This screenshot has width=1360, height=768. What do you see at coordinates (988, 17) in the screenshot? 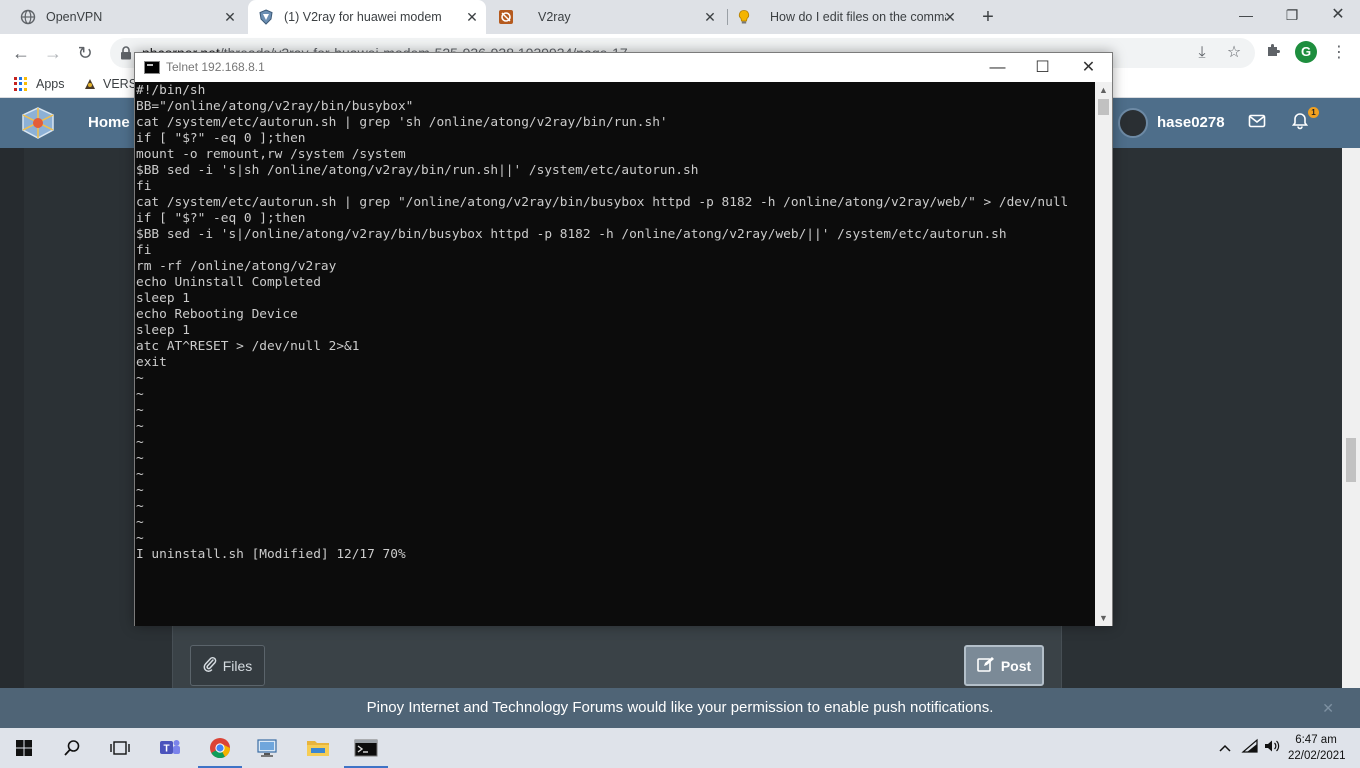
I see `new-tab-button: +` at bounding box center [988, 17].